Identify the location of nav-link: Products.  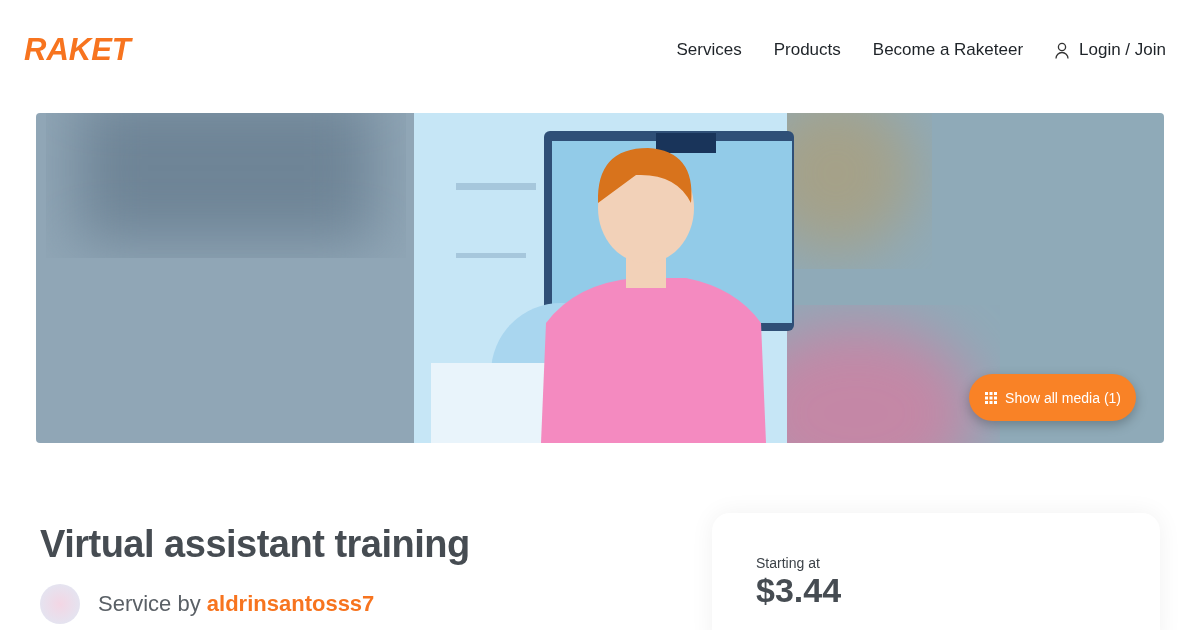
(807, 50).